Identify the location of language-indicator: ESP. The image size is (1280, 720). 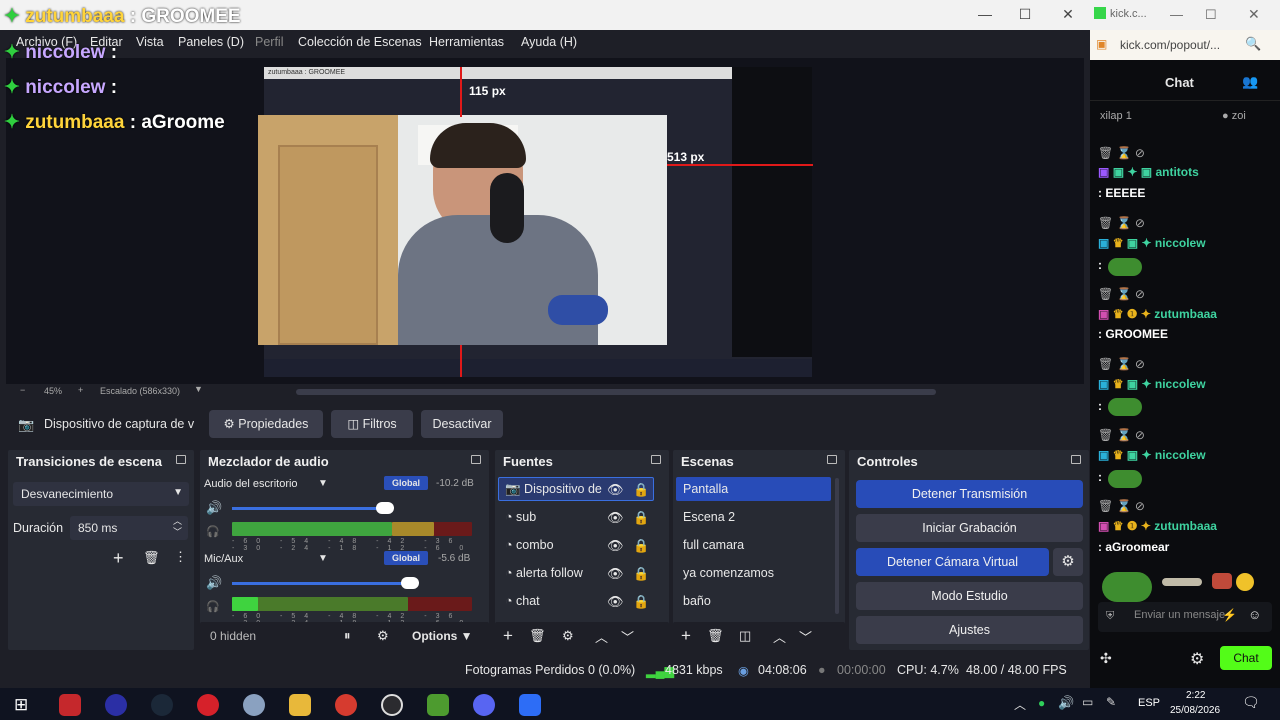
(1149, 703).